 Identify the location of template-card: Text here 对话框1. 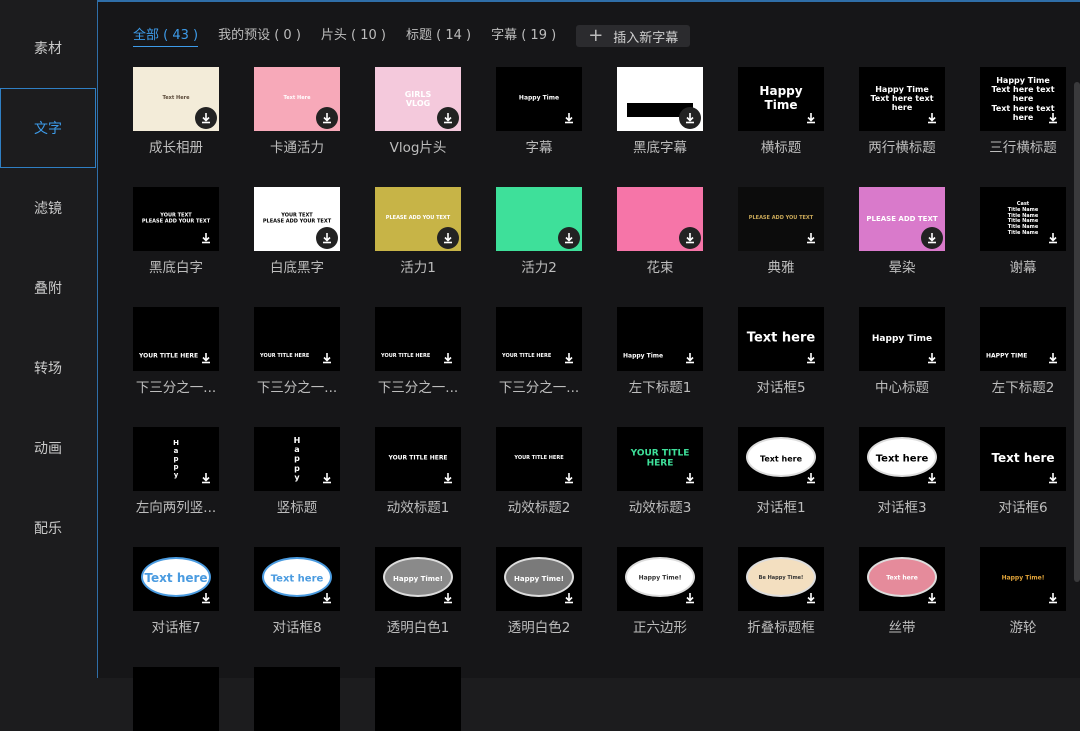
(781, 471).